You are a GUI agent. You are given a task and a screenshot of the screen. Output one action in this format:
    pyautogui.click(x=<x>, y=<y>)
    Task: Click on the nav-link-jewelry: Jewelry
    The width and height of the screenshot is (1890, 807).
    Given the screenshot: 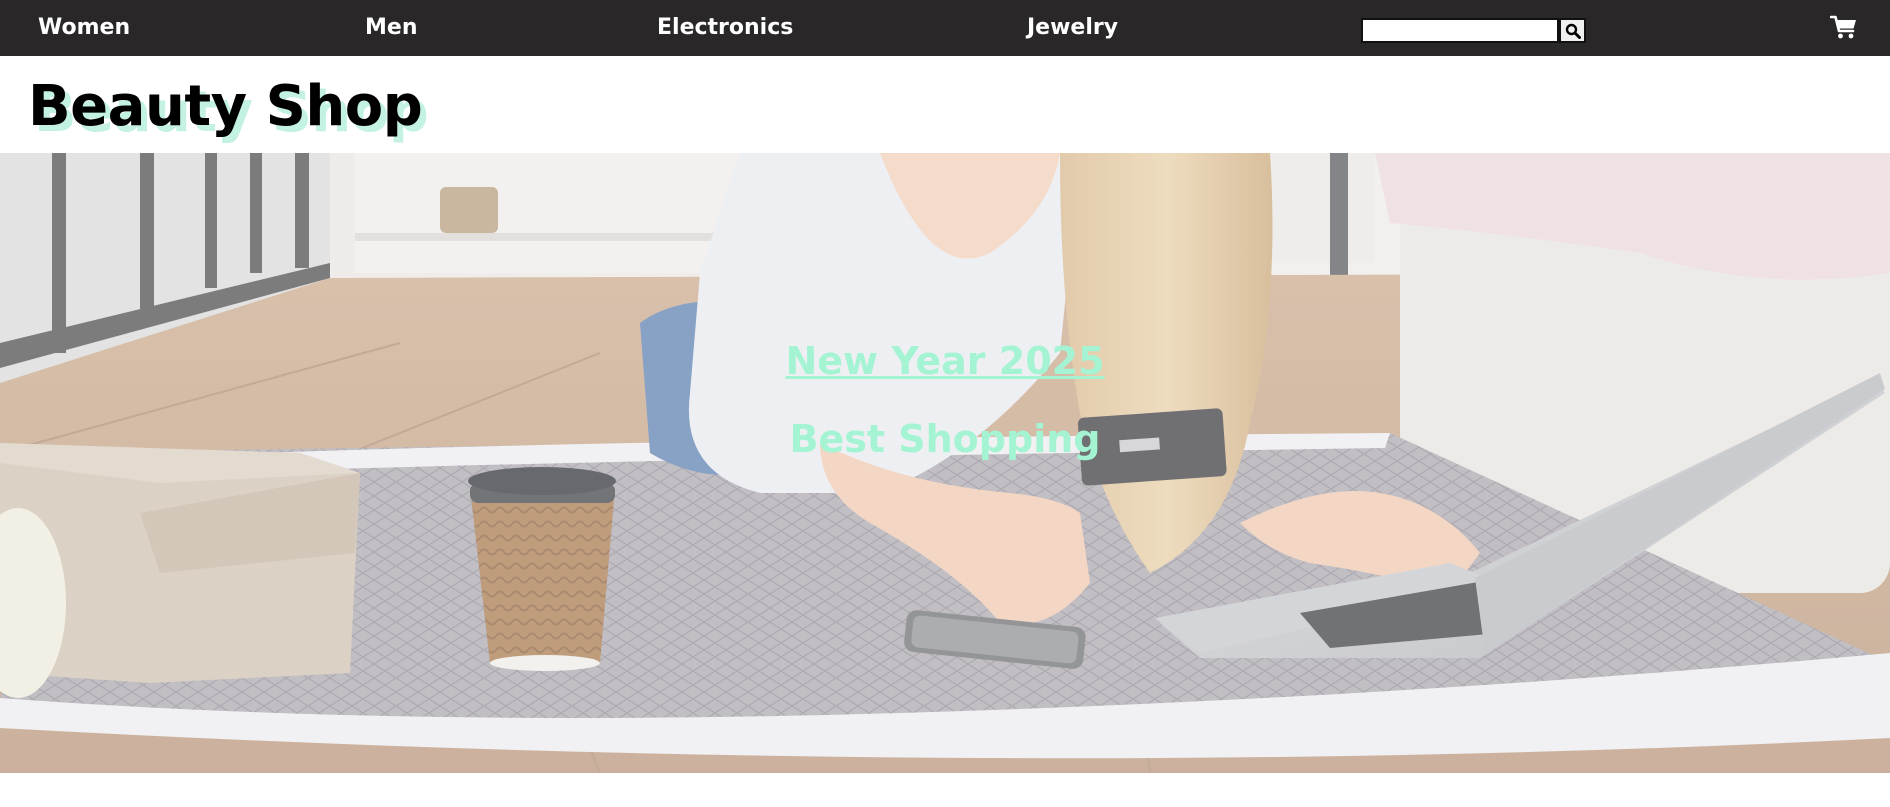 What is the action you would take?
    pyautogui.click(x=1072, y=28)
    